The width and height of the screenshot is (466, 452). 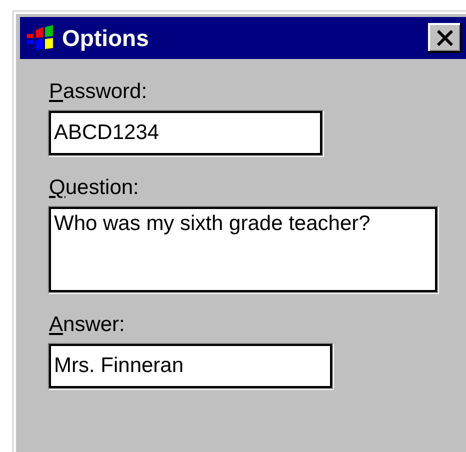 I want to click on close-icon, so click(x=445, y=38).